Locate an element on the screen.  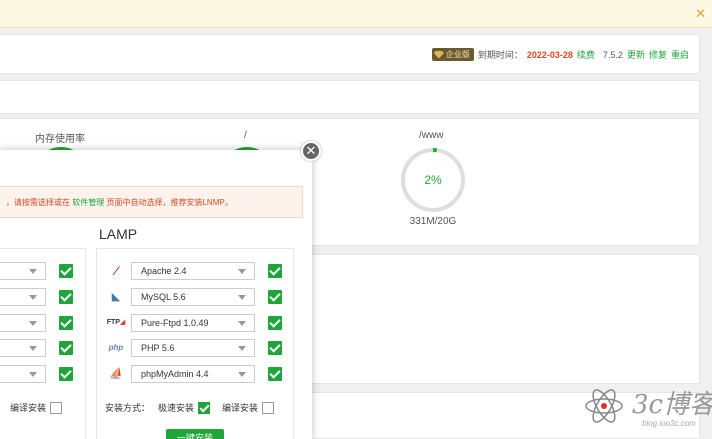
phpmyadmin-checkbox is located at coordinates (275, 374).